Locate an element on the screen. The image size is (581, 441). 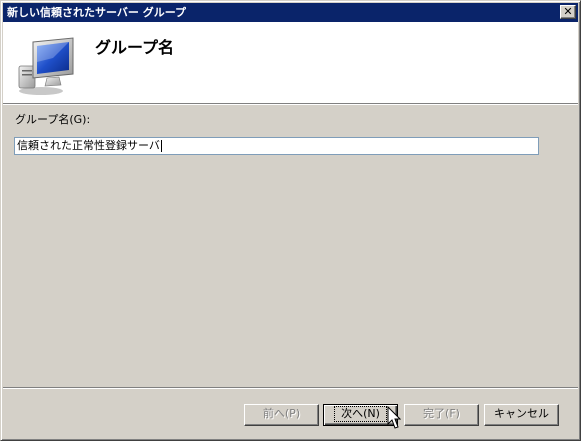
title-bar: 新しい信頼されたサーバー グループ ✕ is located at coordinates (290, 12).